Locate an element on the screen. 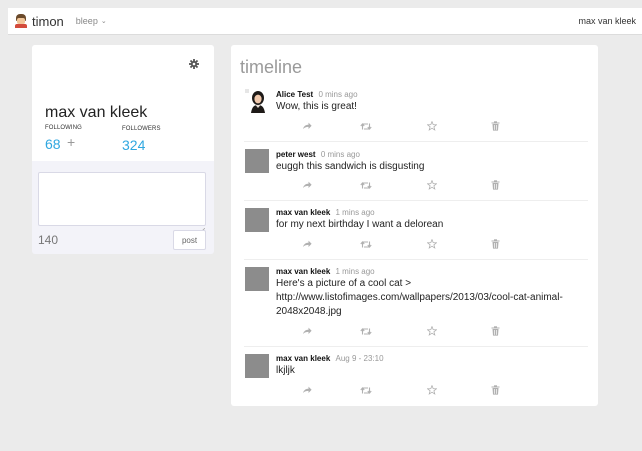 Image resolution: width=642 pixels, height=451 pixels. post-author: Alice Test is located at coordinates (294, 94).